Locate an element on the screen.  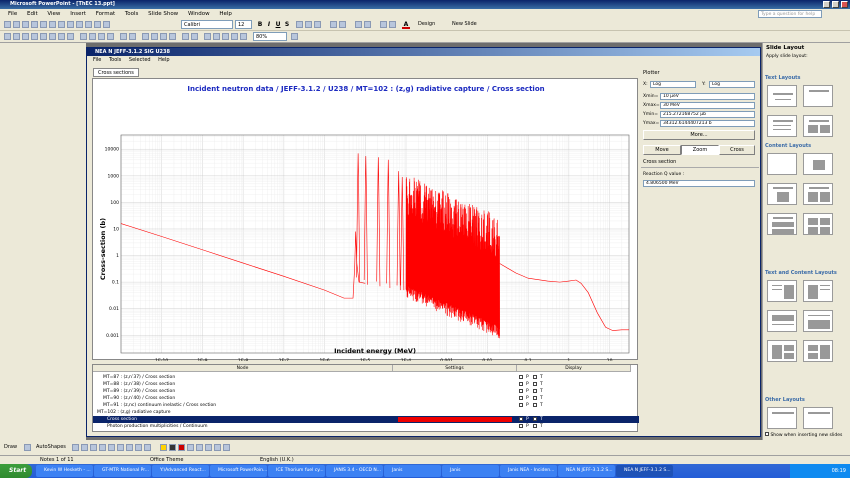
menu-view: View is located at coordinates (53, 14).